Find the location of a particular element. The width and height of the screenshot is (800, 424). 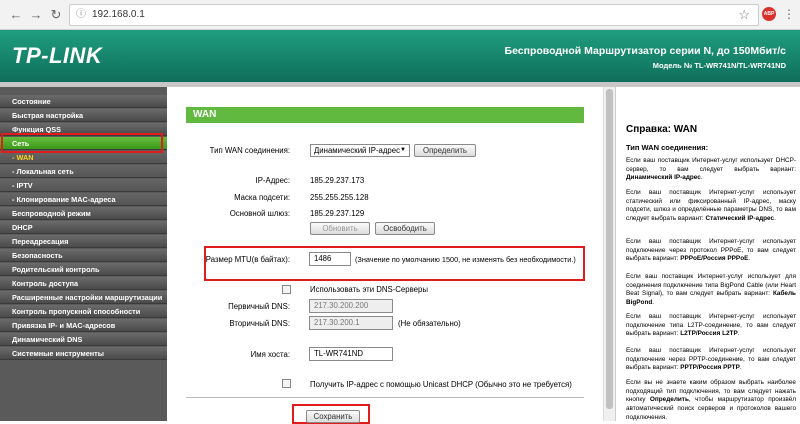

unicast-dhcp-checkbox is located at coordinates (286, 383).